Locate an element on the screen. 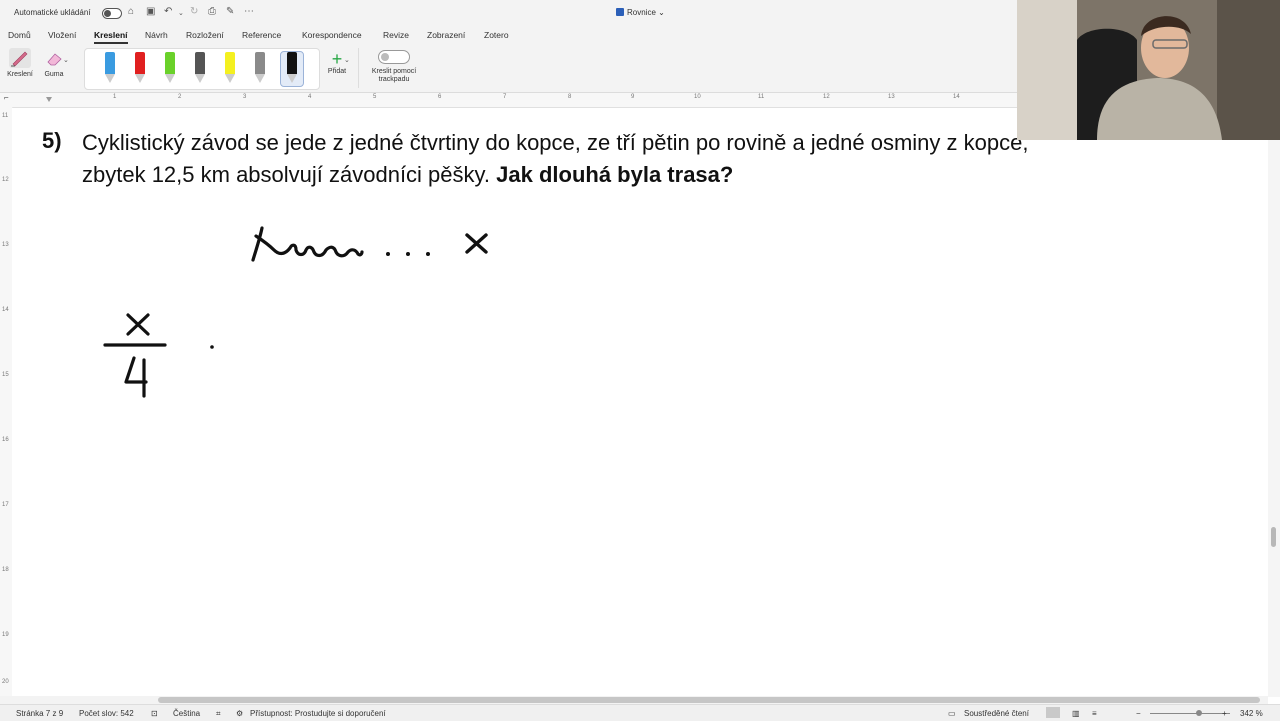  ink-dots is located at coordinates (408, 254).